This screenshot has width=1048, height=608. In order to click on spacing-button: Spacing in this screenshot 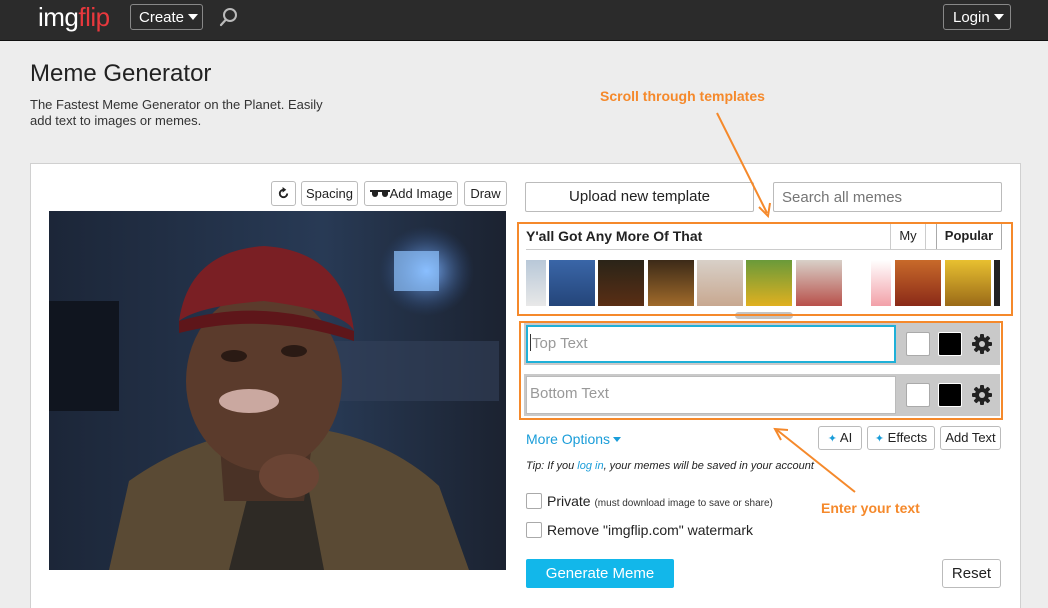, I will do `click(329, 193)`.